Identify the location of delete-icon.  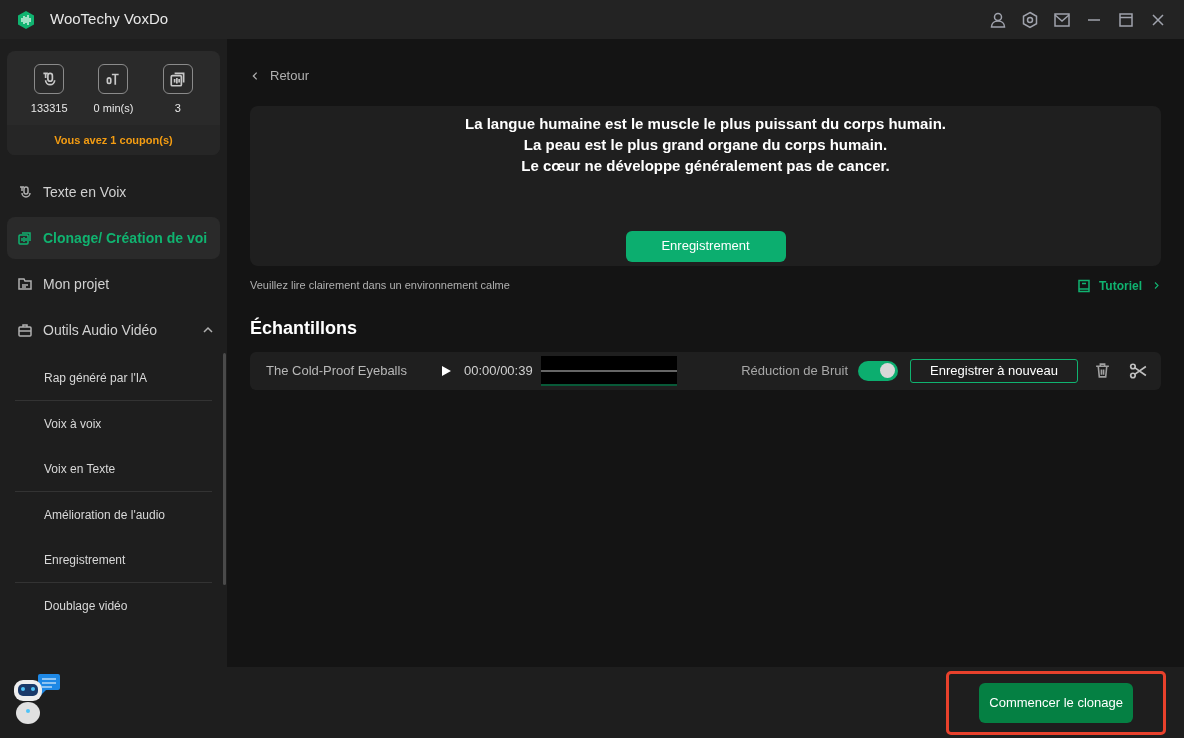
(1102, 370).